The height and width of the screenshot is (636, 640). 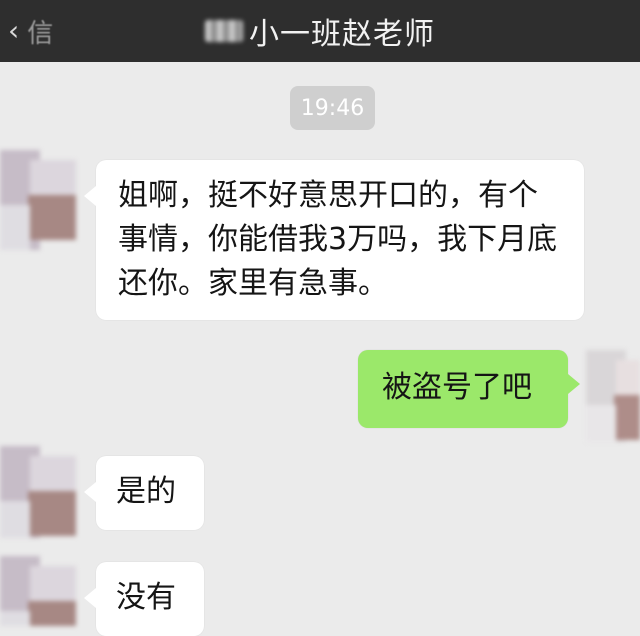 What do you see at coordinates (332, 108) in the screenshot?
I see `message-timestamp: 19:46` at bounding box center [332, 108].